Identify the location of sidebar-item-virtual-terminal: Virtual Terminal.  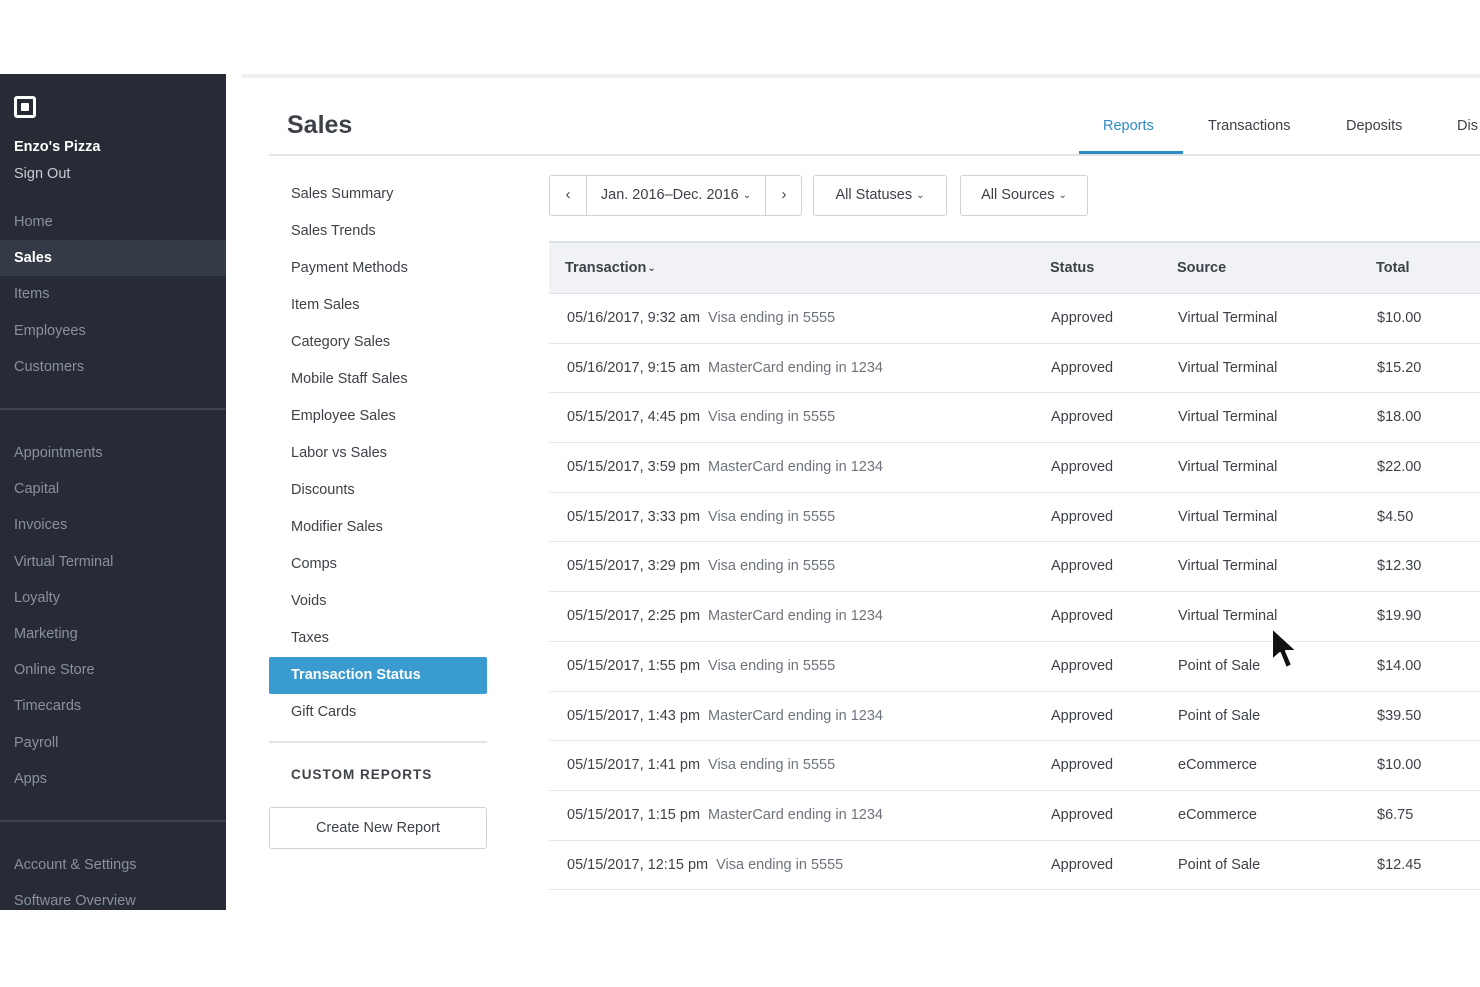
(113, 562).